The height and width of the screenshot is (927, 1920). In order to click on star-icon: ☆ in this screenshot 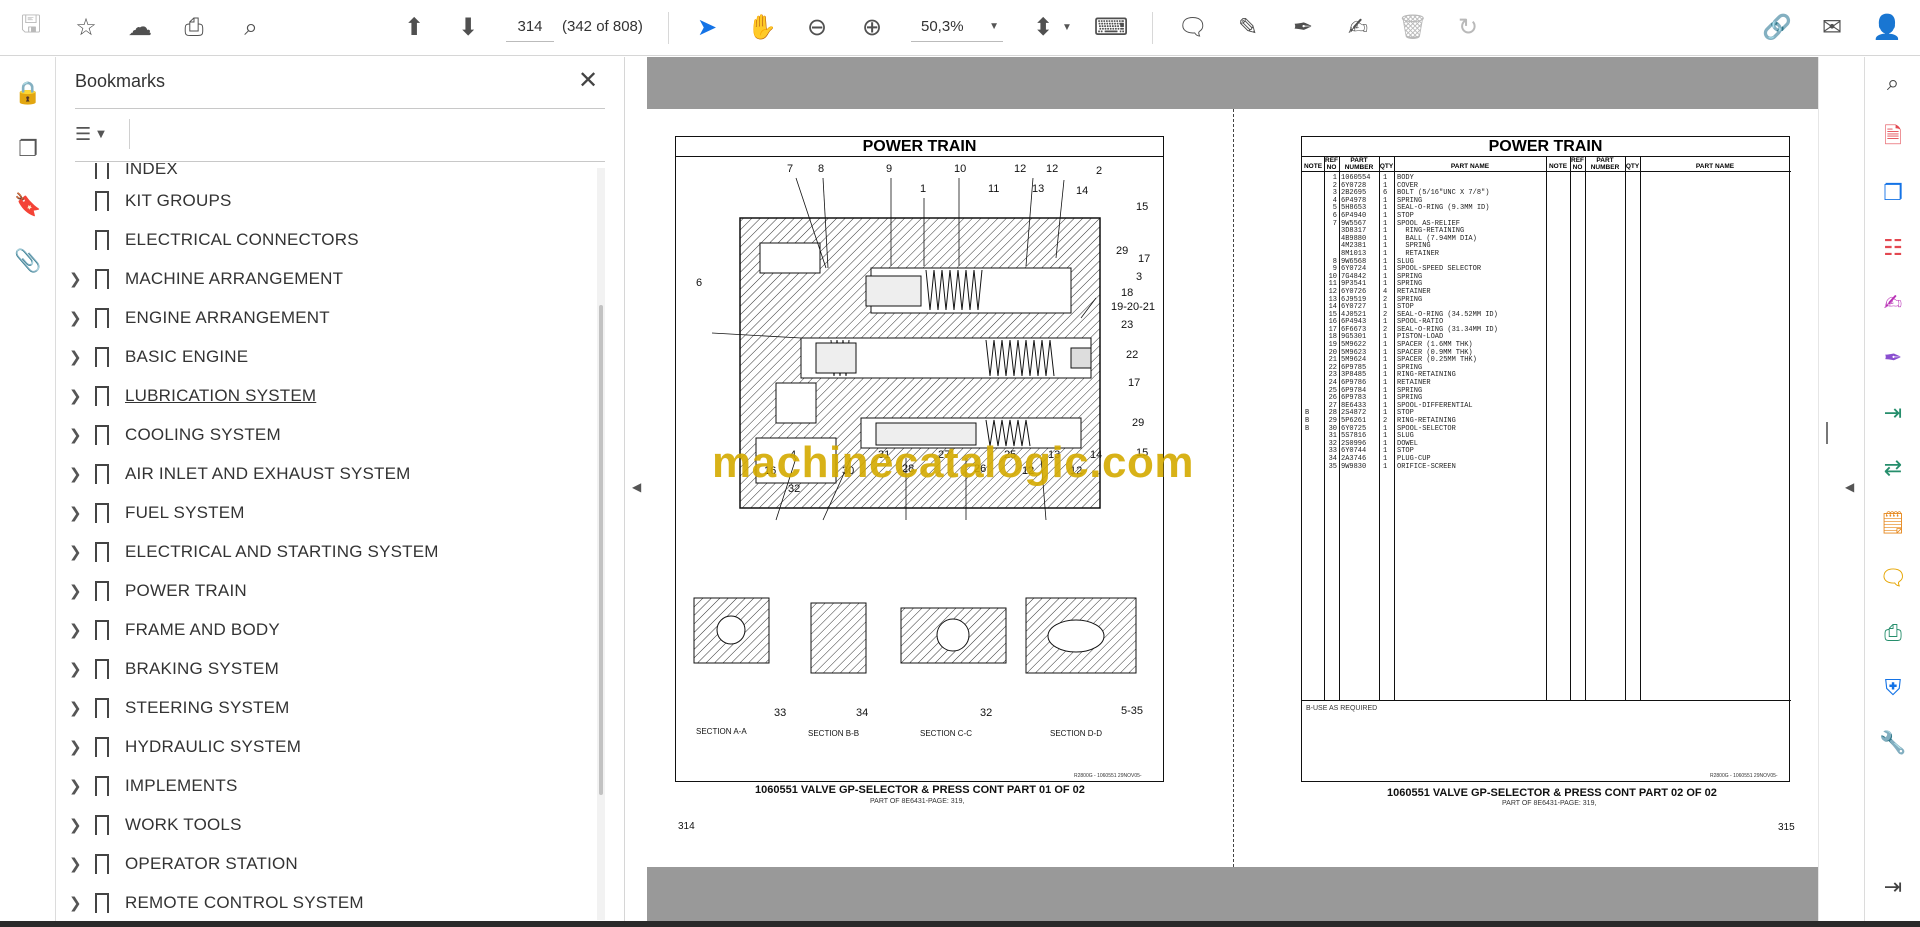, I will do `click(86, 27)`.